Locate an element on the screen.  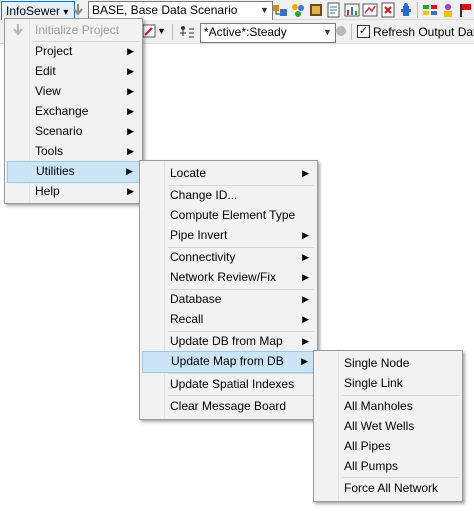
menu-item-label: View is located at coordinates (48, 91).